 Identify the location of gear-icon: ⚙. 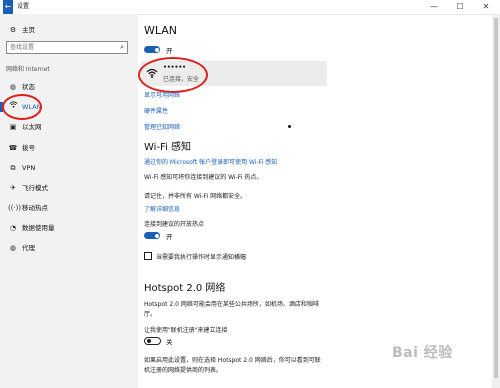
(13, 30).